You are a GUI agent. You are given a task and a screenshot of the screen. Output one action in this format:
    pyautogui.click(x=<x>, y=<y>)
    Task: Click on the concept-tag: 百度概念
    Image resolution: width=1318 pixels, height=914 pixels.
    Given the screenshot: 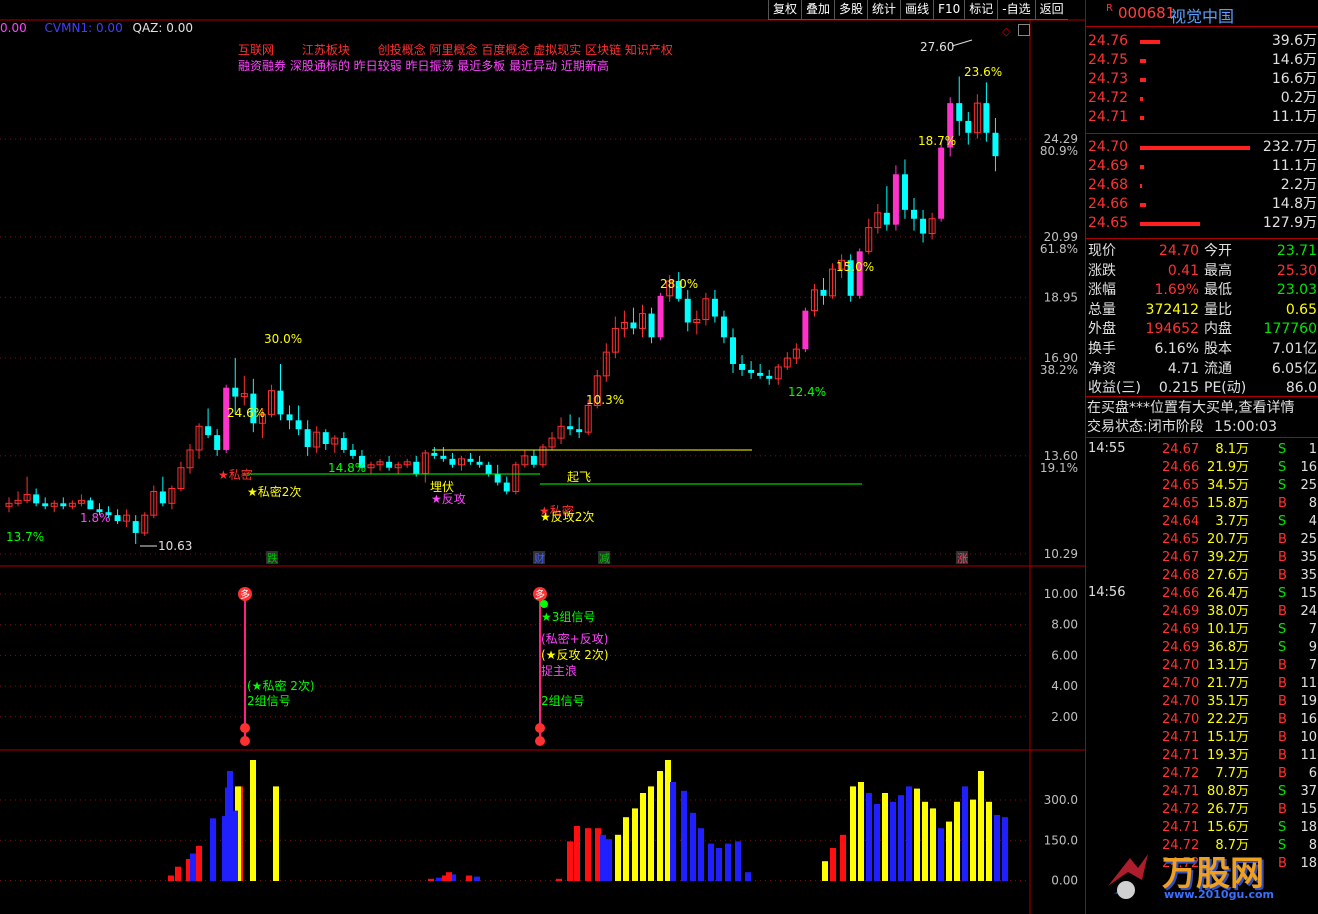 What is the action you would take?
    pyautogui.click(x=505, y=50)
    